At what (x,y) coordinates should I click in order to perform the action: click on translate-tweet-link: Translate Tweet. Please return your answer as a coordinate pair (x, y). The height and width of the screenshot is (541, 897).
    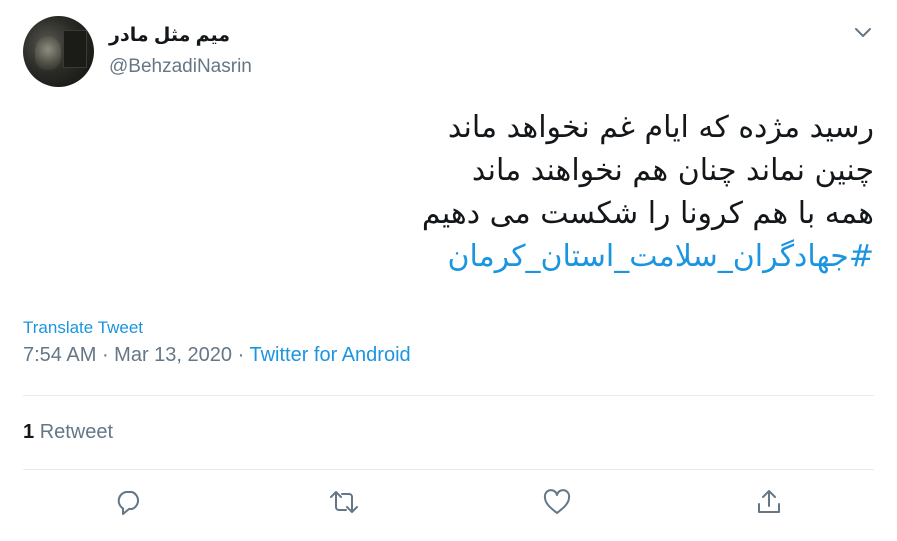
    Looking at the image, I should click on (83, 328).